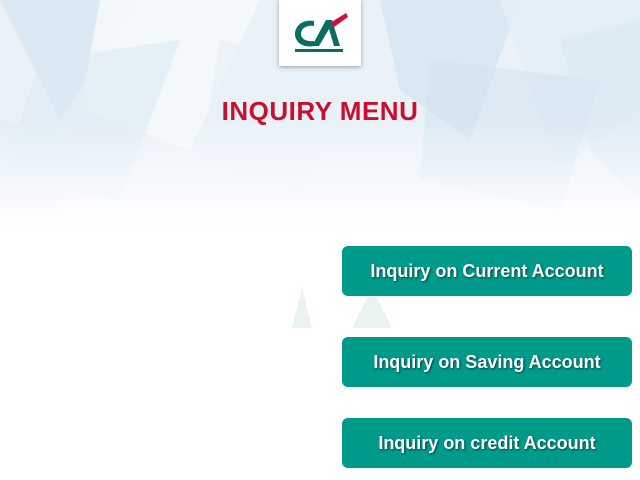 The width and height of the screenshot is (640, 480). What do you see at coordinates (487, 362) in the screenshot?
I see `inquiry-saving-account-button: Inquiry on Saving Account` at bounding box center [487, 362].